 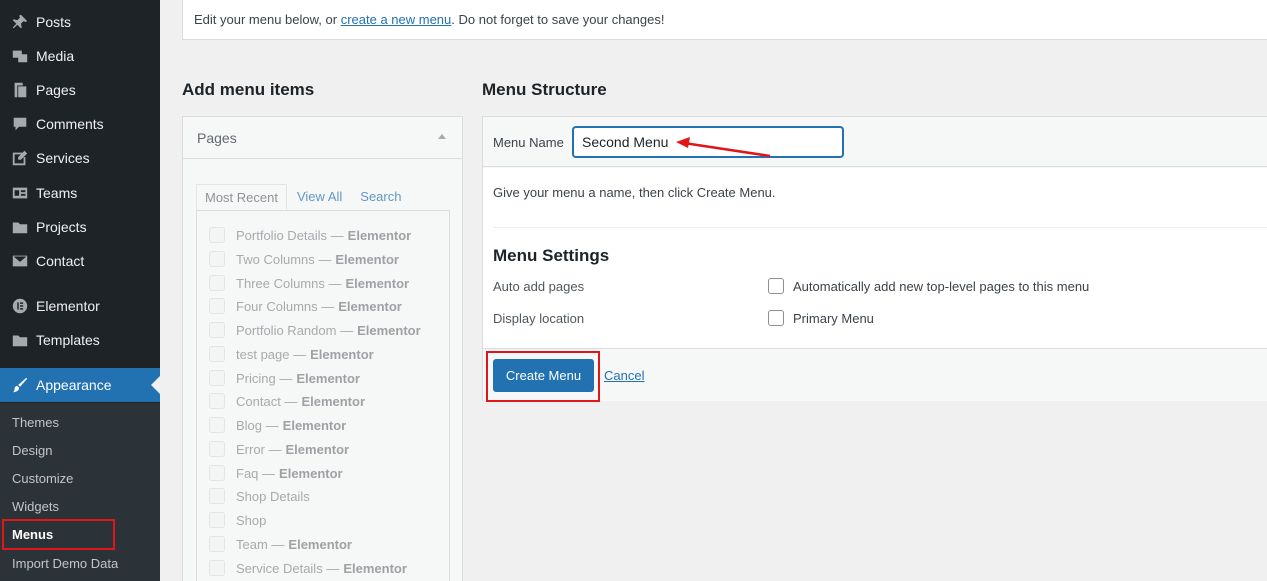 What do you see at coordinates (61, 227) in the screenshot?
I see `sidebar-item-label: Projects` at bounding box center [61, 227].